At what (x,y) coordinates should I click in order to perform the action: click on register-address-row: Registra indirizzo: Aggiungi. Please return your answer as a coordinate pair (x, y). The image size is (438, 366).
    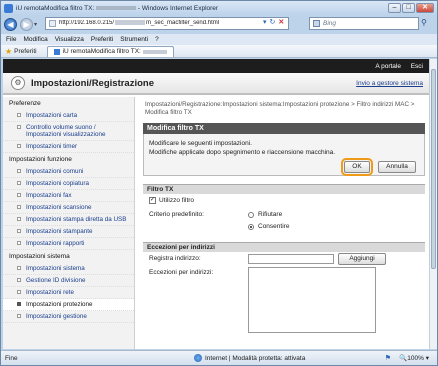
    Looking at the image, I should click on (284, 259).